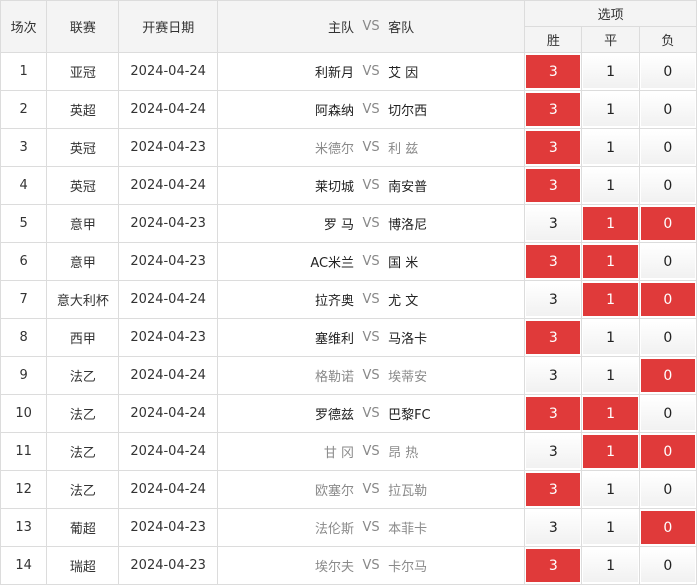 The height and width of the screenshot is (585, 698). What do you see at coordinates (83, 109) in the screenshot?
I see `league-name: 英超` at bounding box center [83, 109].